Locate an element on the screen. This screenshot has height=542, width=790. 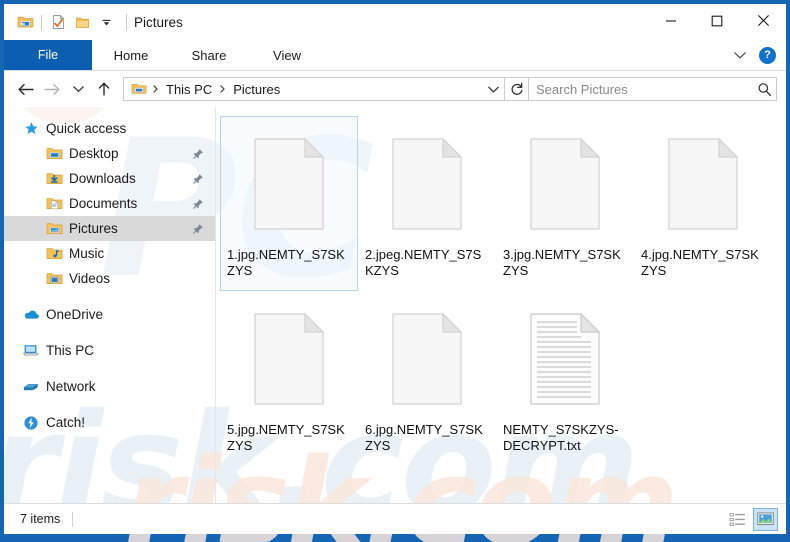
customize-dropdown-icon is located at coordinates (106, 22).